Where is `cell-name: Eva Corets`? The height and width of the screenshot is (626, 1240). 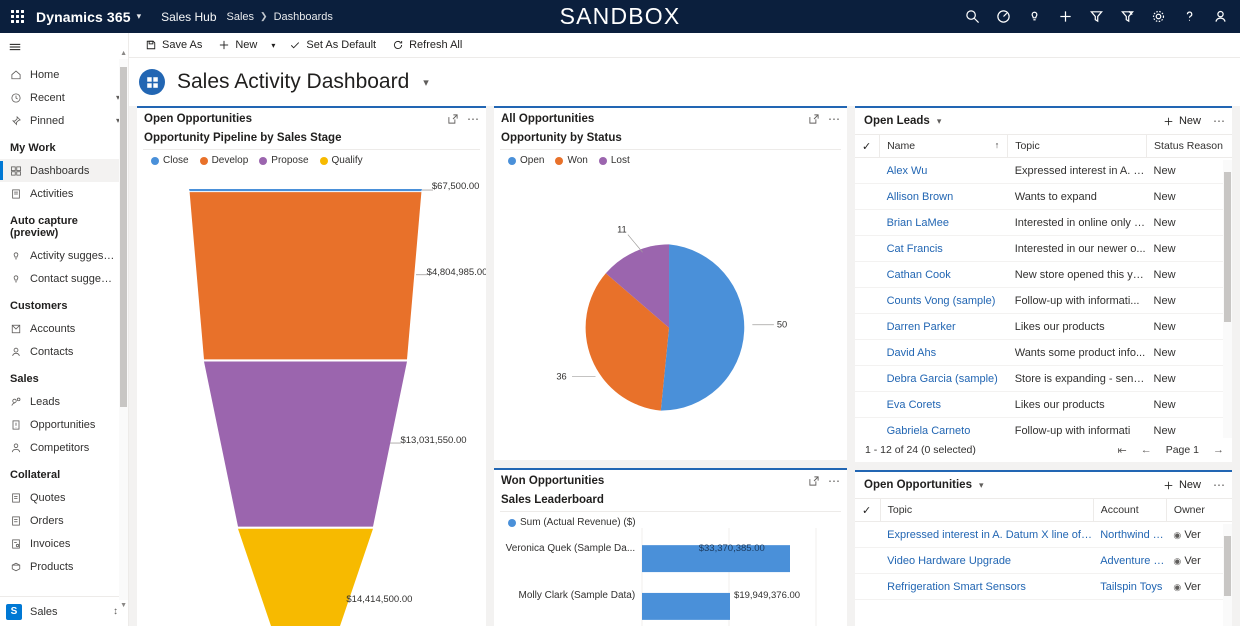 cell-name: Eva Corets is located at coordinates (943, 404).